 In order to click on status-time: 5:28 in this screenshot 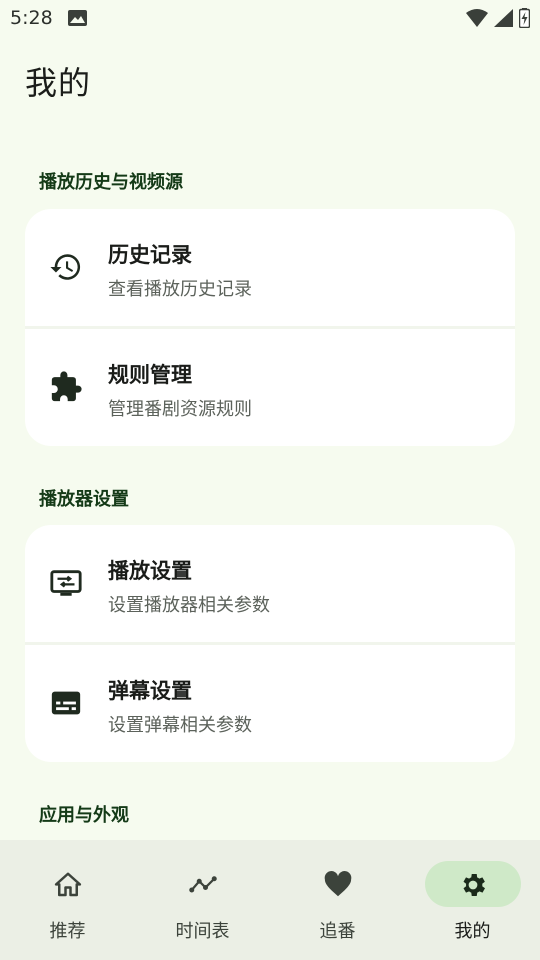, I will do `click(31, 18)`.